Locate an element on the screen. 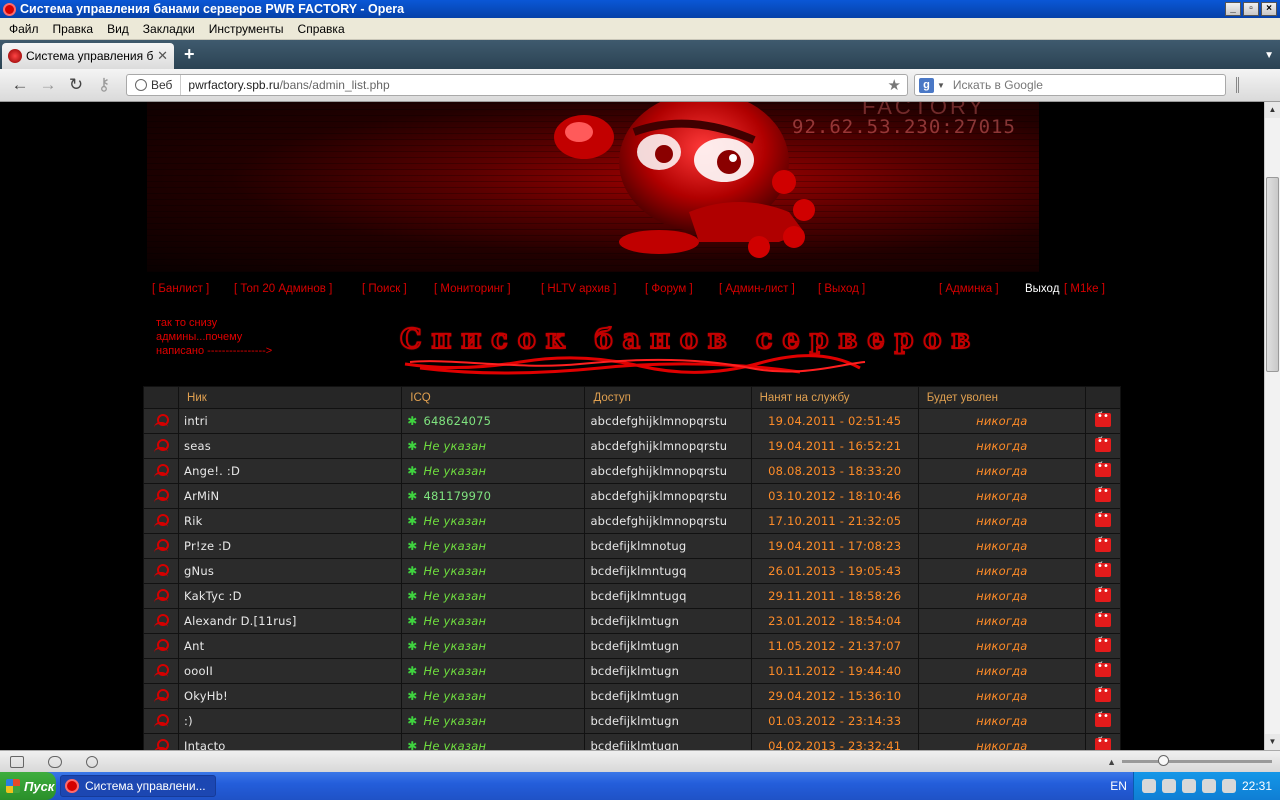 Image resolution: width=1280 pixels, height=800 pixels. speed-dial-icon is located at coordinates (92, 761).